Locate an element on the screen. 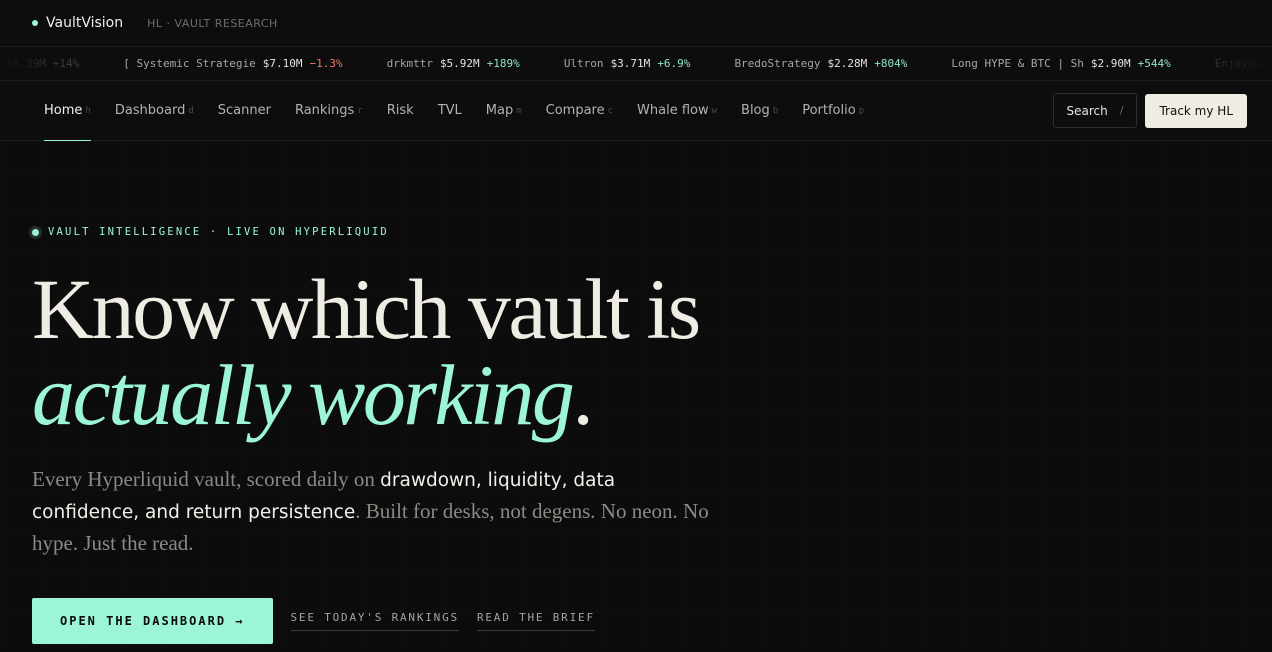 This screenshot has width=1272, height=652. nav-item-home: Home h is located at coordinates (67, 111).